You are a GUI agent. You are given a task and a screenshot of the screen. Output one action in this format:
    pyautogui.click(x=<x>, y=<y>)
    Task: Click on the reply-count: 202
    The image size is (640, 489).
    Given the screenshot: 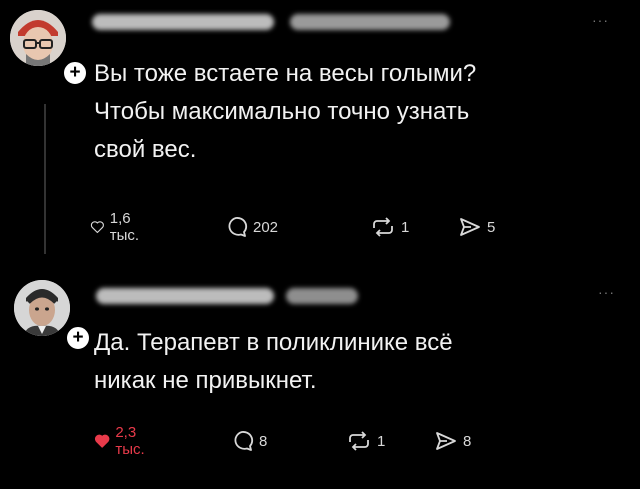 What is the action you would take?
    pyautogui.click(x=266, y=227)
    